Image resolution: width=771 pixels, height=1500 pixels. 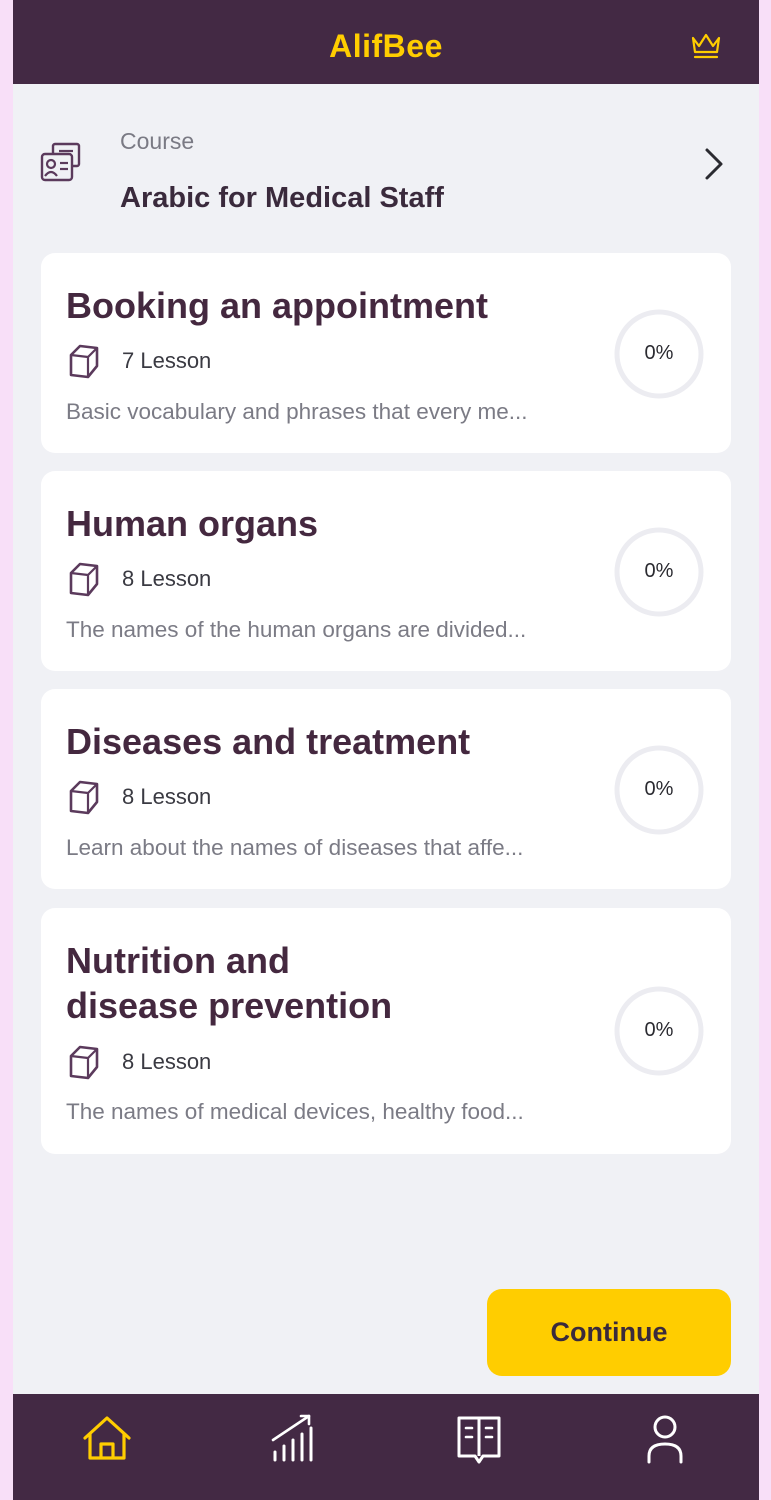 I want to click on chevron-right-icon, so click(x=714, y=164).